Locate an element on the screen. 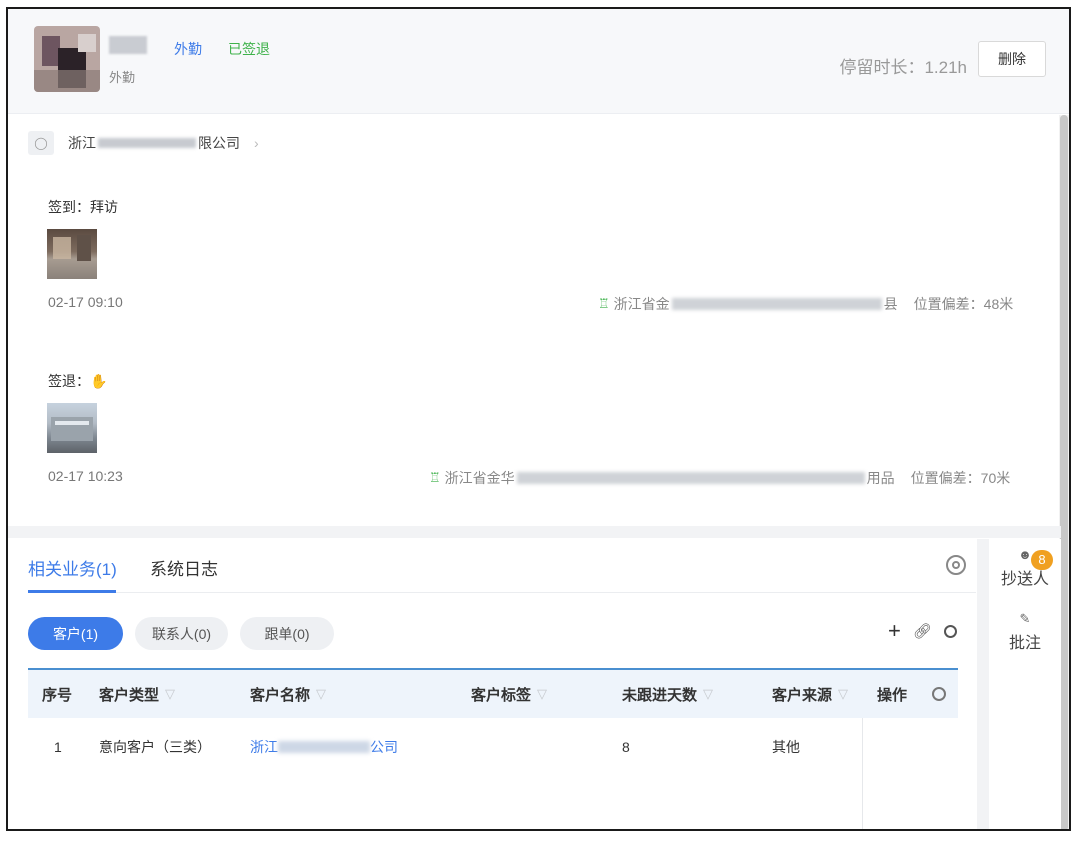 The image size is (1080, 841). company-name: 浙江 限公司 is located at coordinates (154, 143).